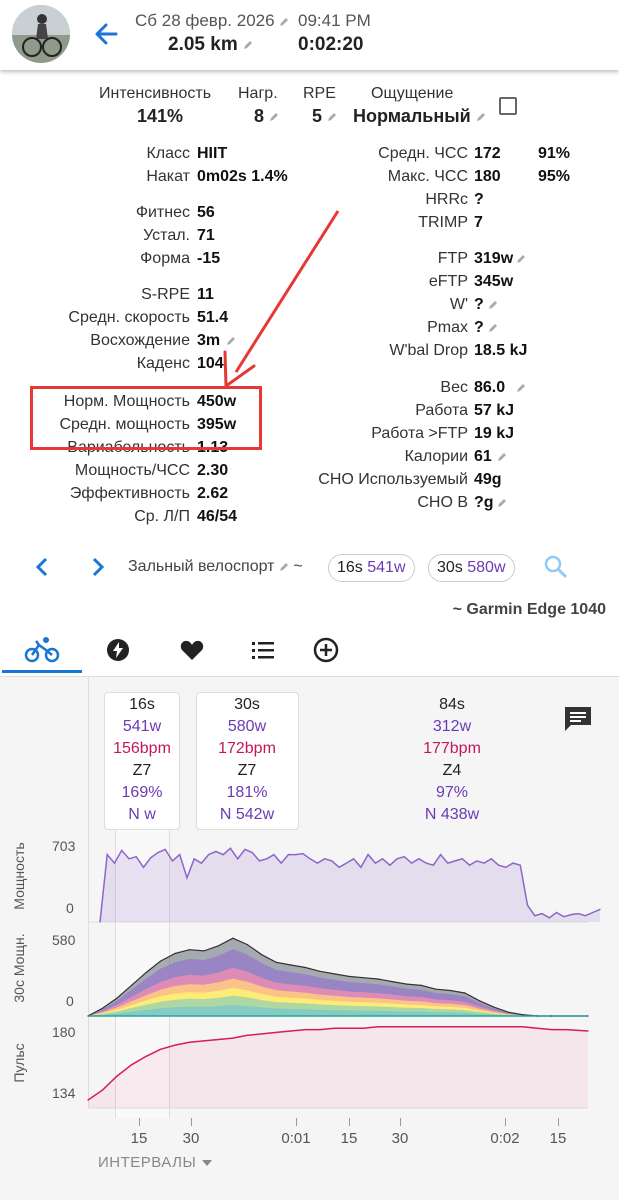  Describe the element at coordinates (64, 940) in the screenshot. I see `power30-ymax: 580` at that location.